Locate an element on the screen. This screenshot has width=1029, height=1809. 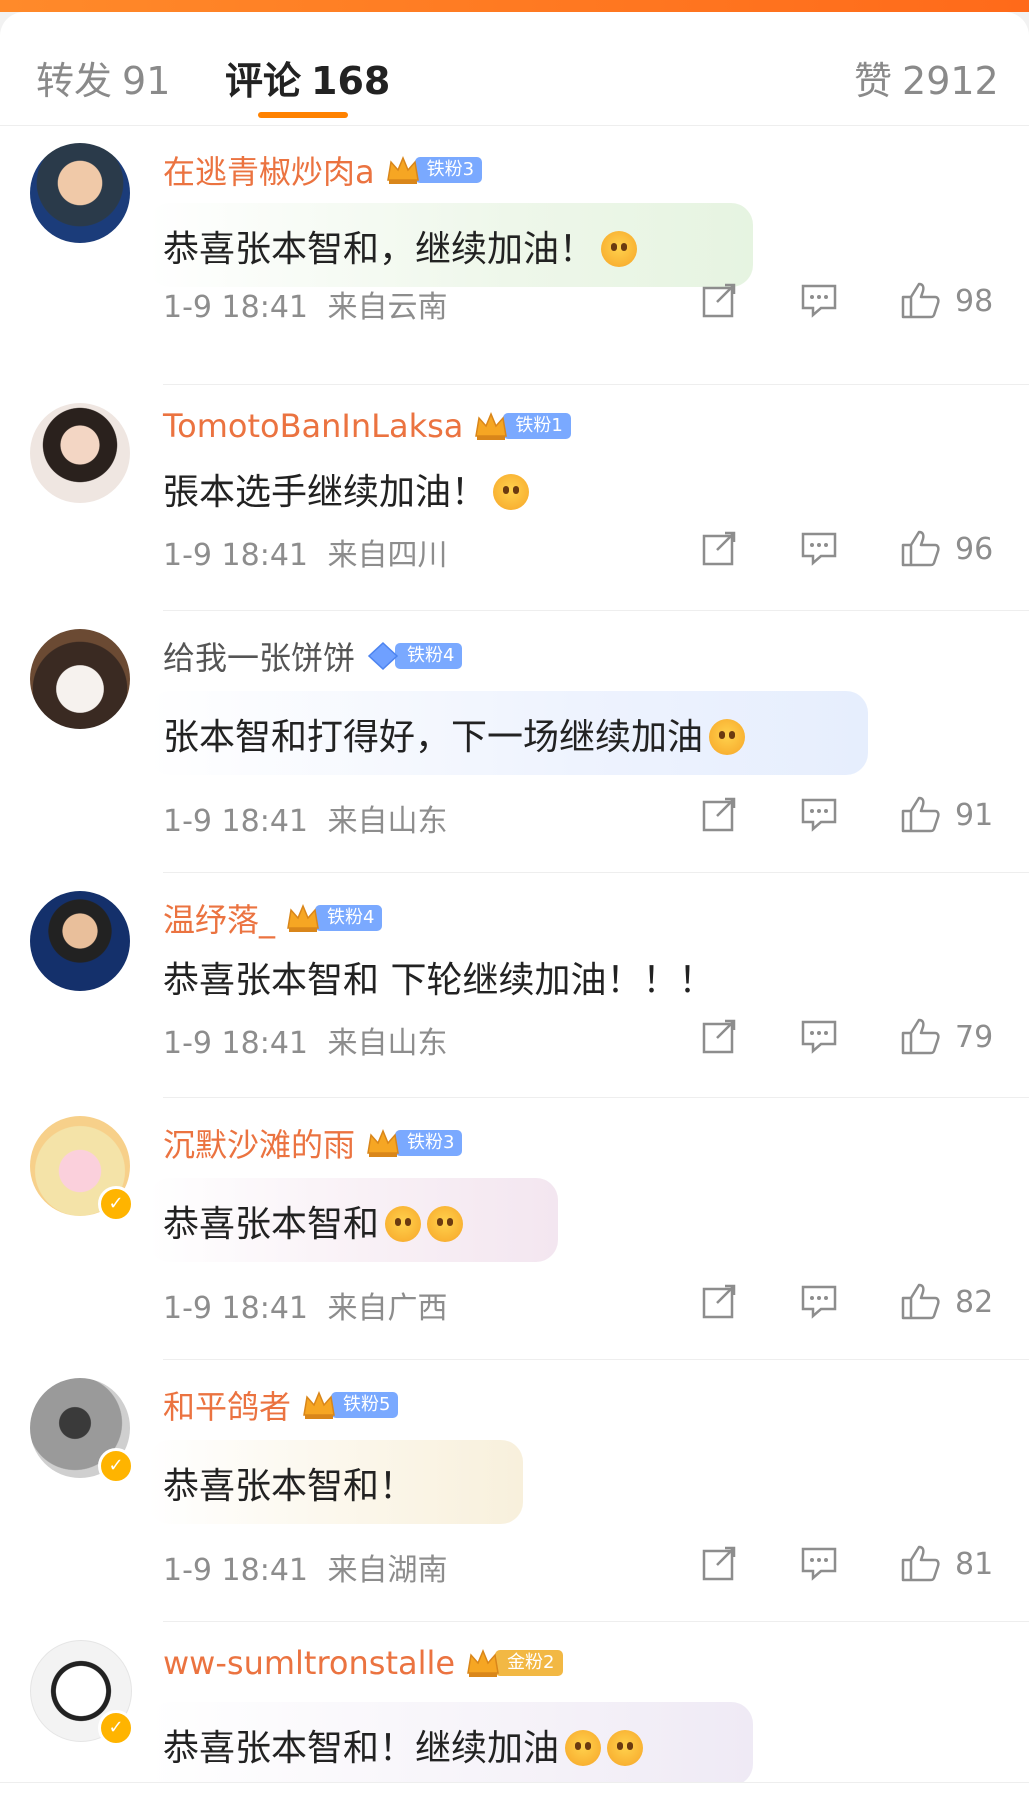
comment-text-value: 恭喜张本智和 is located at coordinates (271, 1224).